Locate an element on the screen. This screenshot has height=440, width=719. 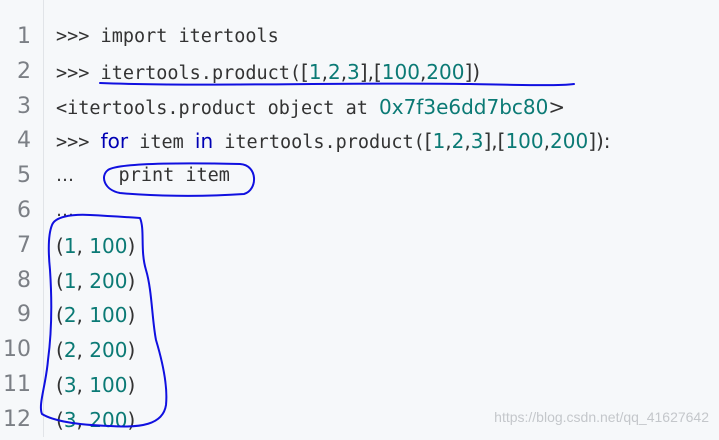
keyword-for: for is located at coordinates (114, 141).